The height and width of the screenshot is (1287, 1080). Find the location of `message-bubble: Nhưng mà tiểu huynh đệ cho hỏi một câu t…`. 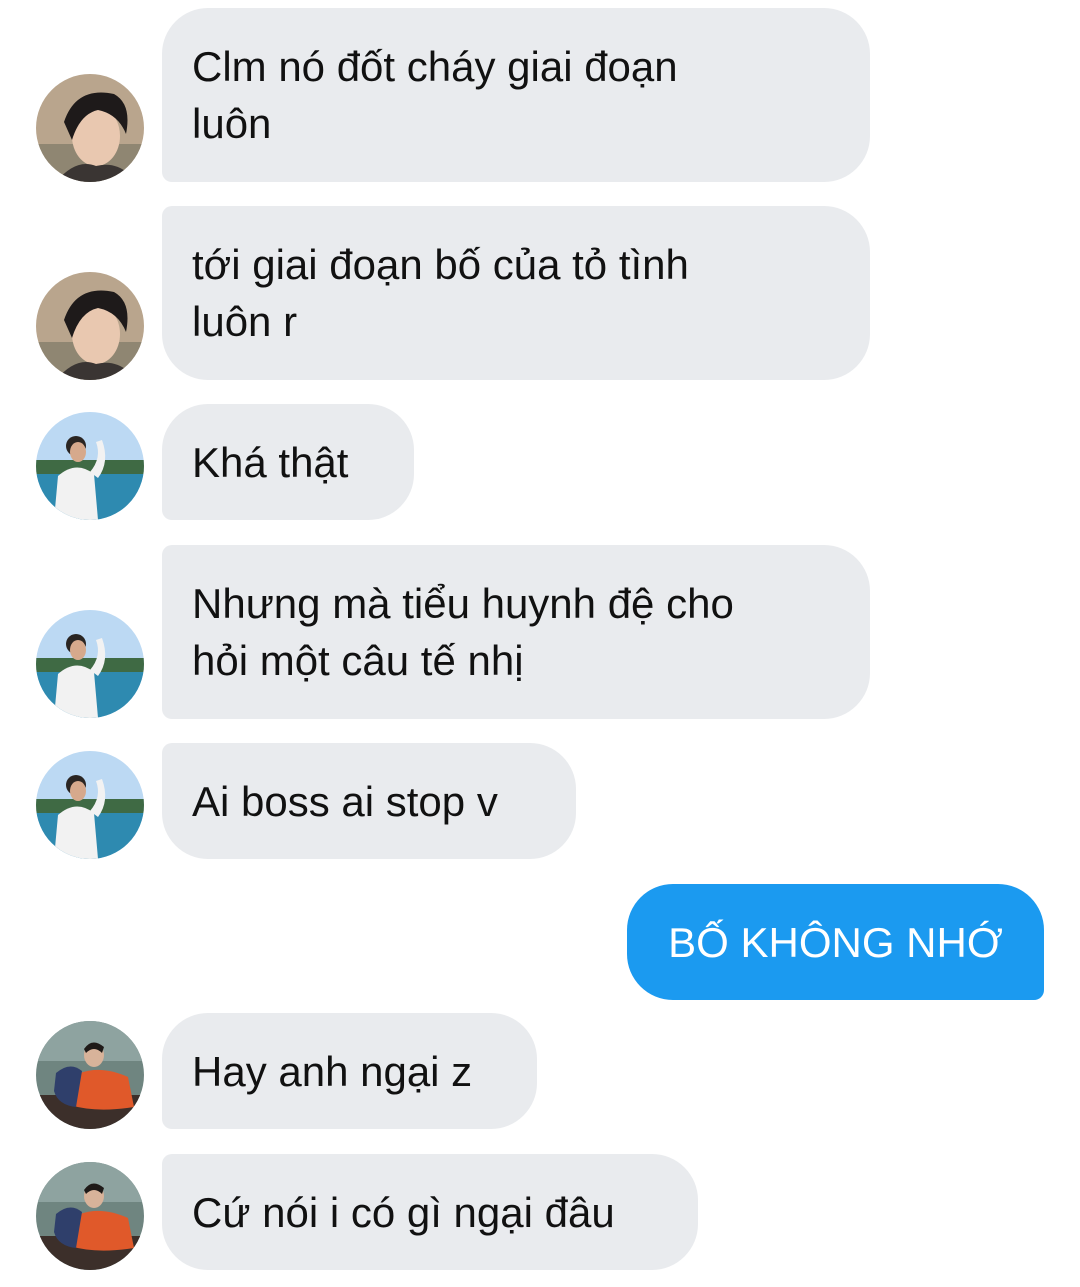

message-bubble: Nhưng mà tiểu huynh đệ cho hỏi một câu t… is located at coordinates (516, 632).